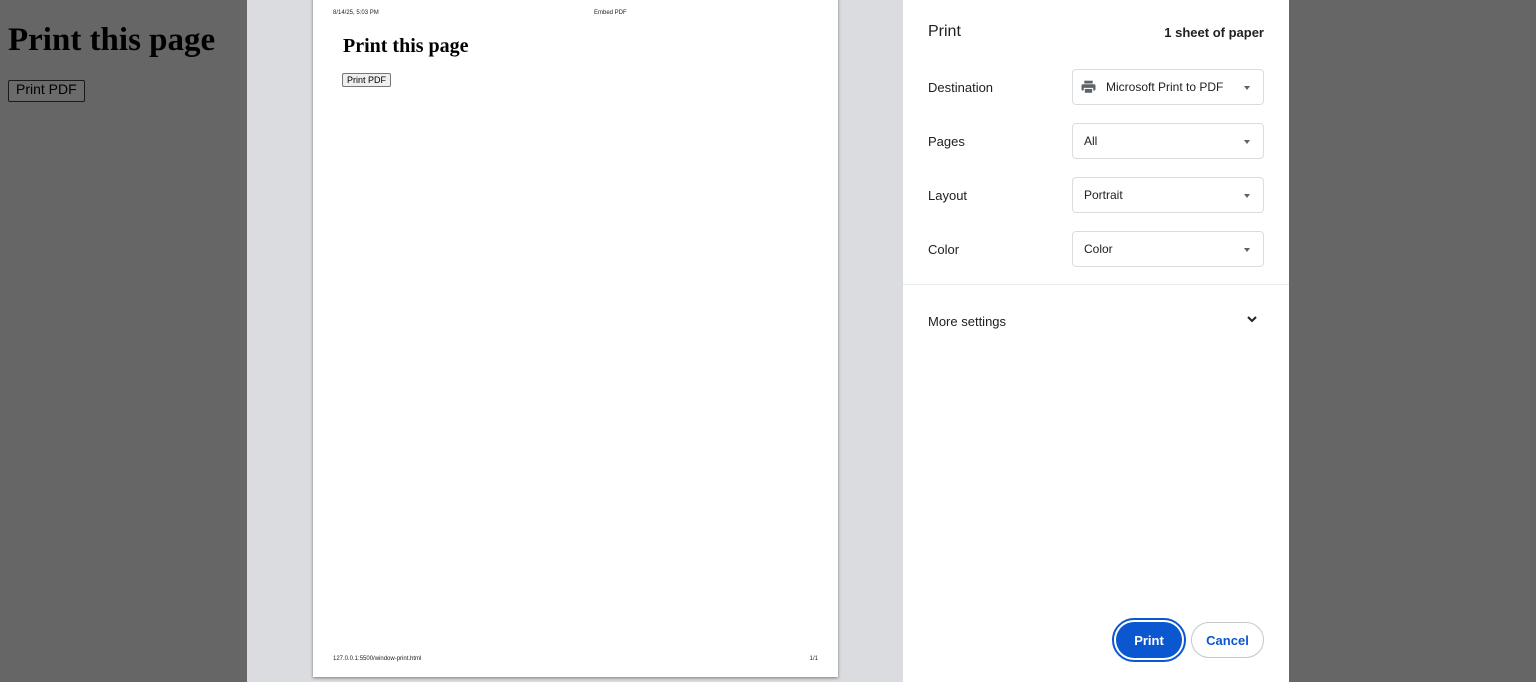 The height and width of the screenshot is (682, 1536). Describe the element at coordinates (1168, 141) in the screenshot. I see `pages-select: All` at that location.